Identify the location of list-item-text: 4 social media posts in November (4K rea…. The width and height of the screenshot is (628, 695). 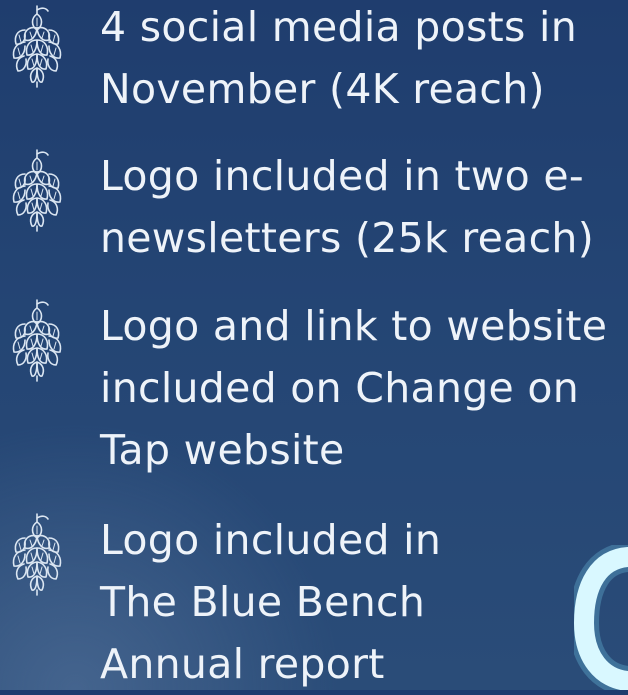
(338, 58).